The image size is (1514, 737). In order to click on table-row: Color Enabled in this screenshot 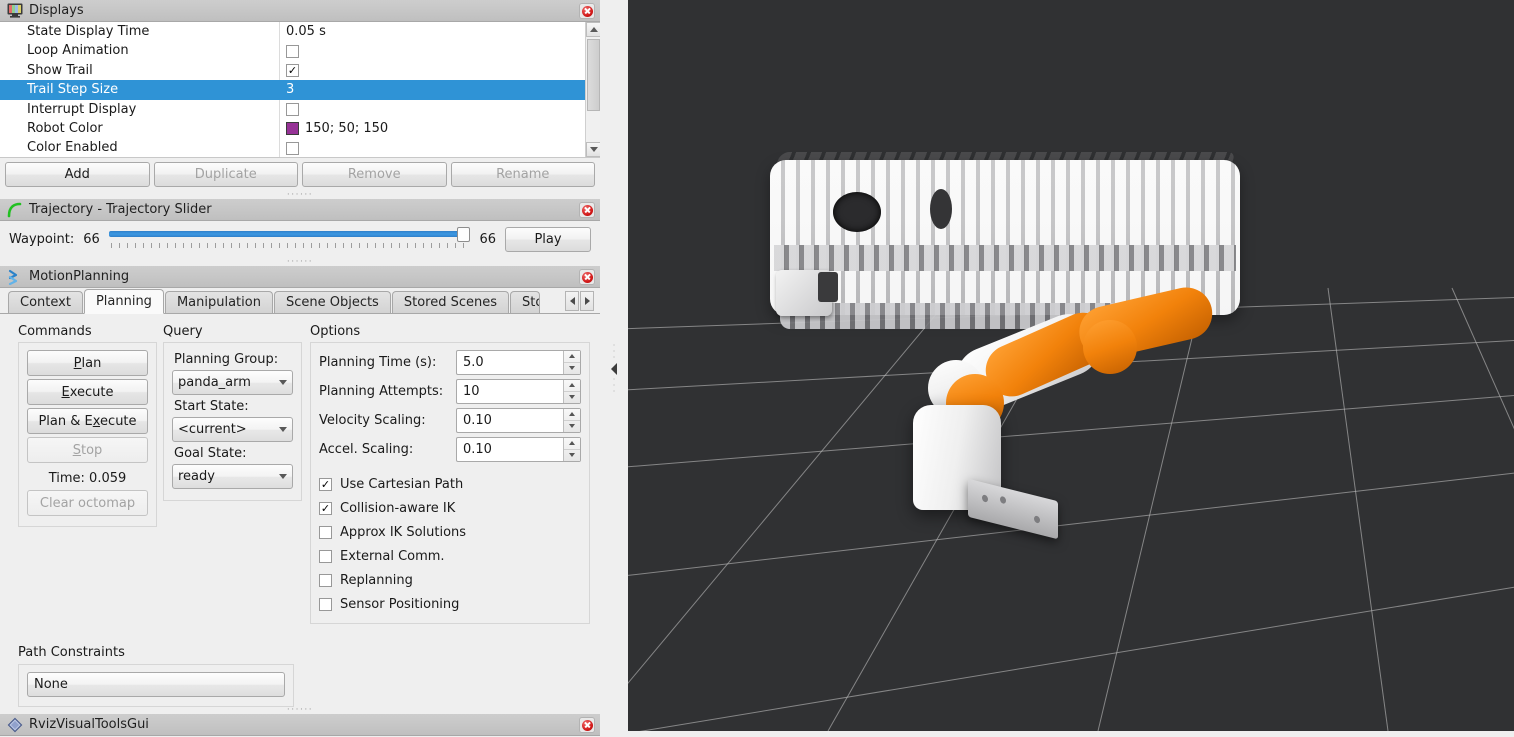, I will do `click(292, 147)`.